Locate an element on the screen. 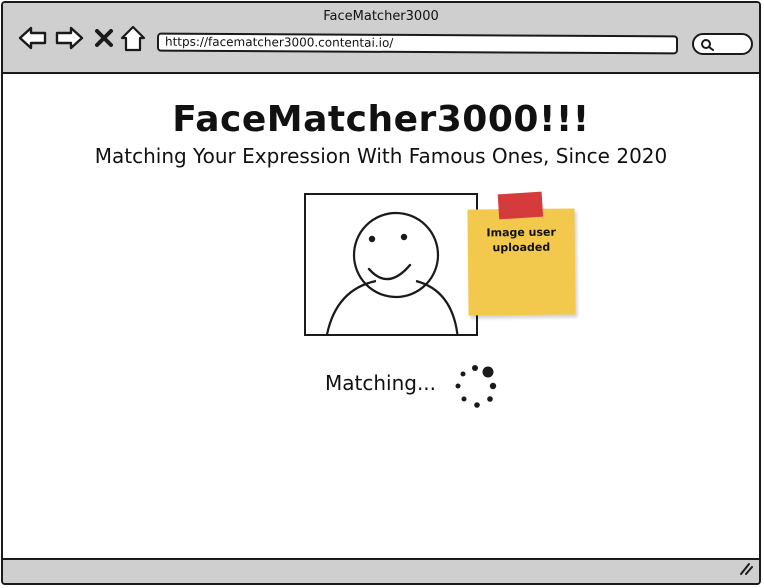 The image size is (764, 588). arrow-right-icon is located at coordinates (69, 38).